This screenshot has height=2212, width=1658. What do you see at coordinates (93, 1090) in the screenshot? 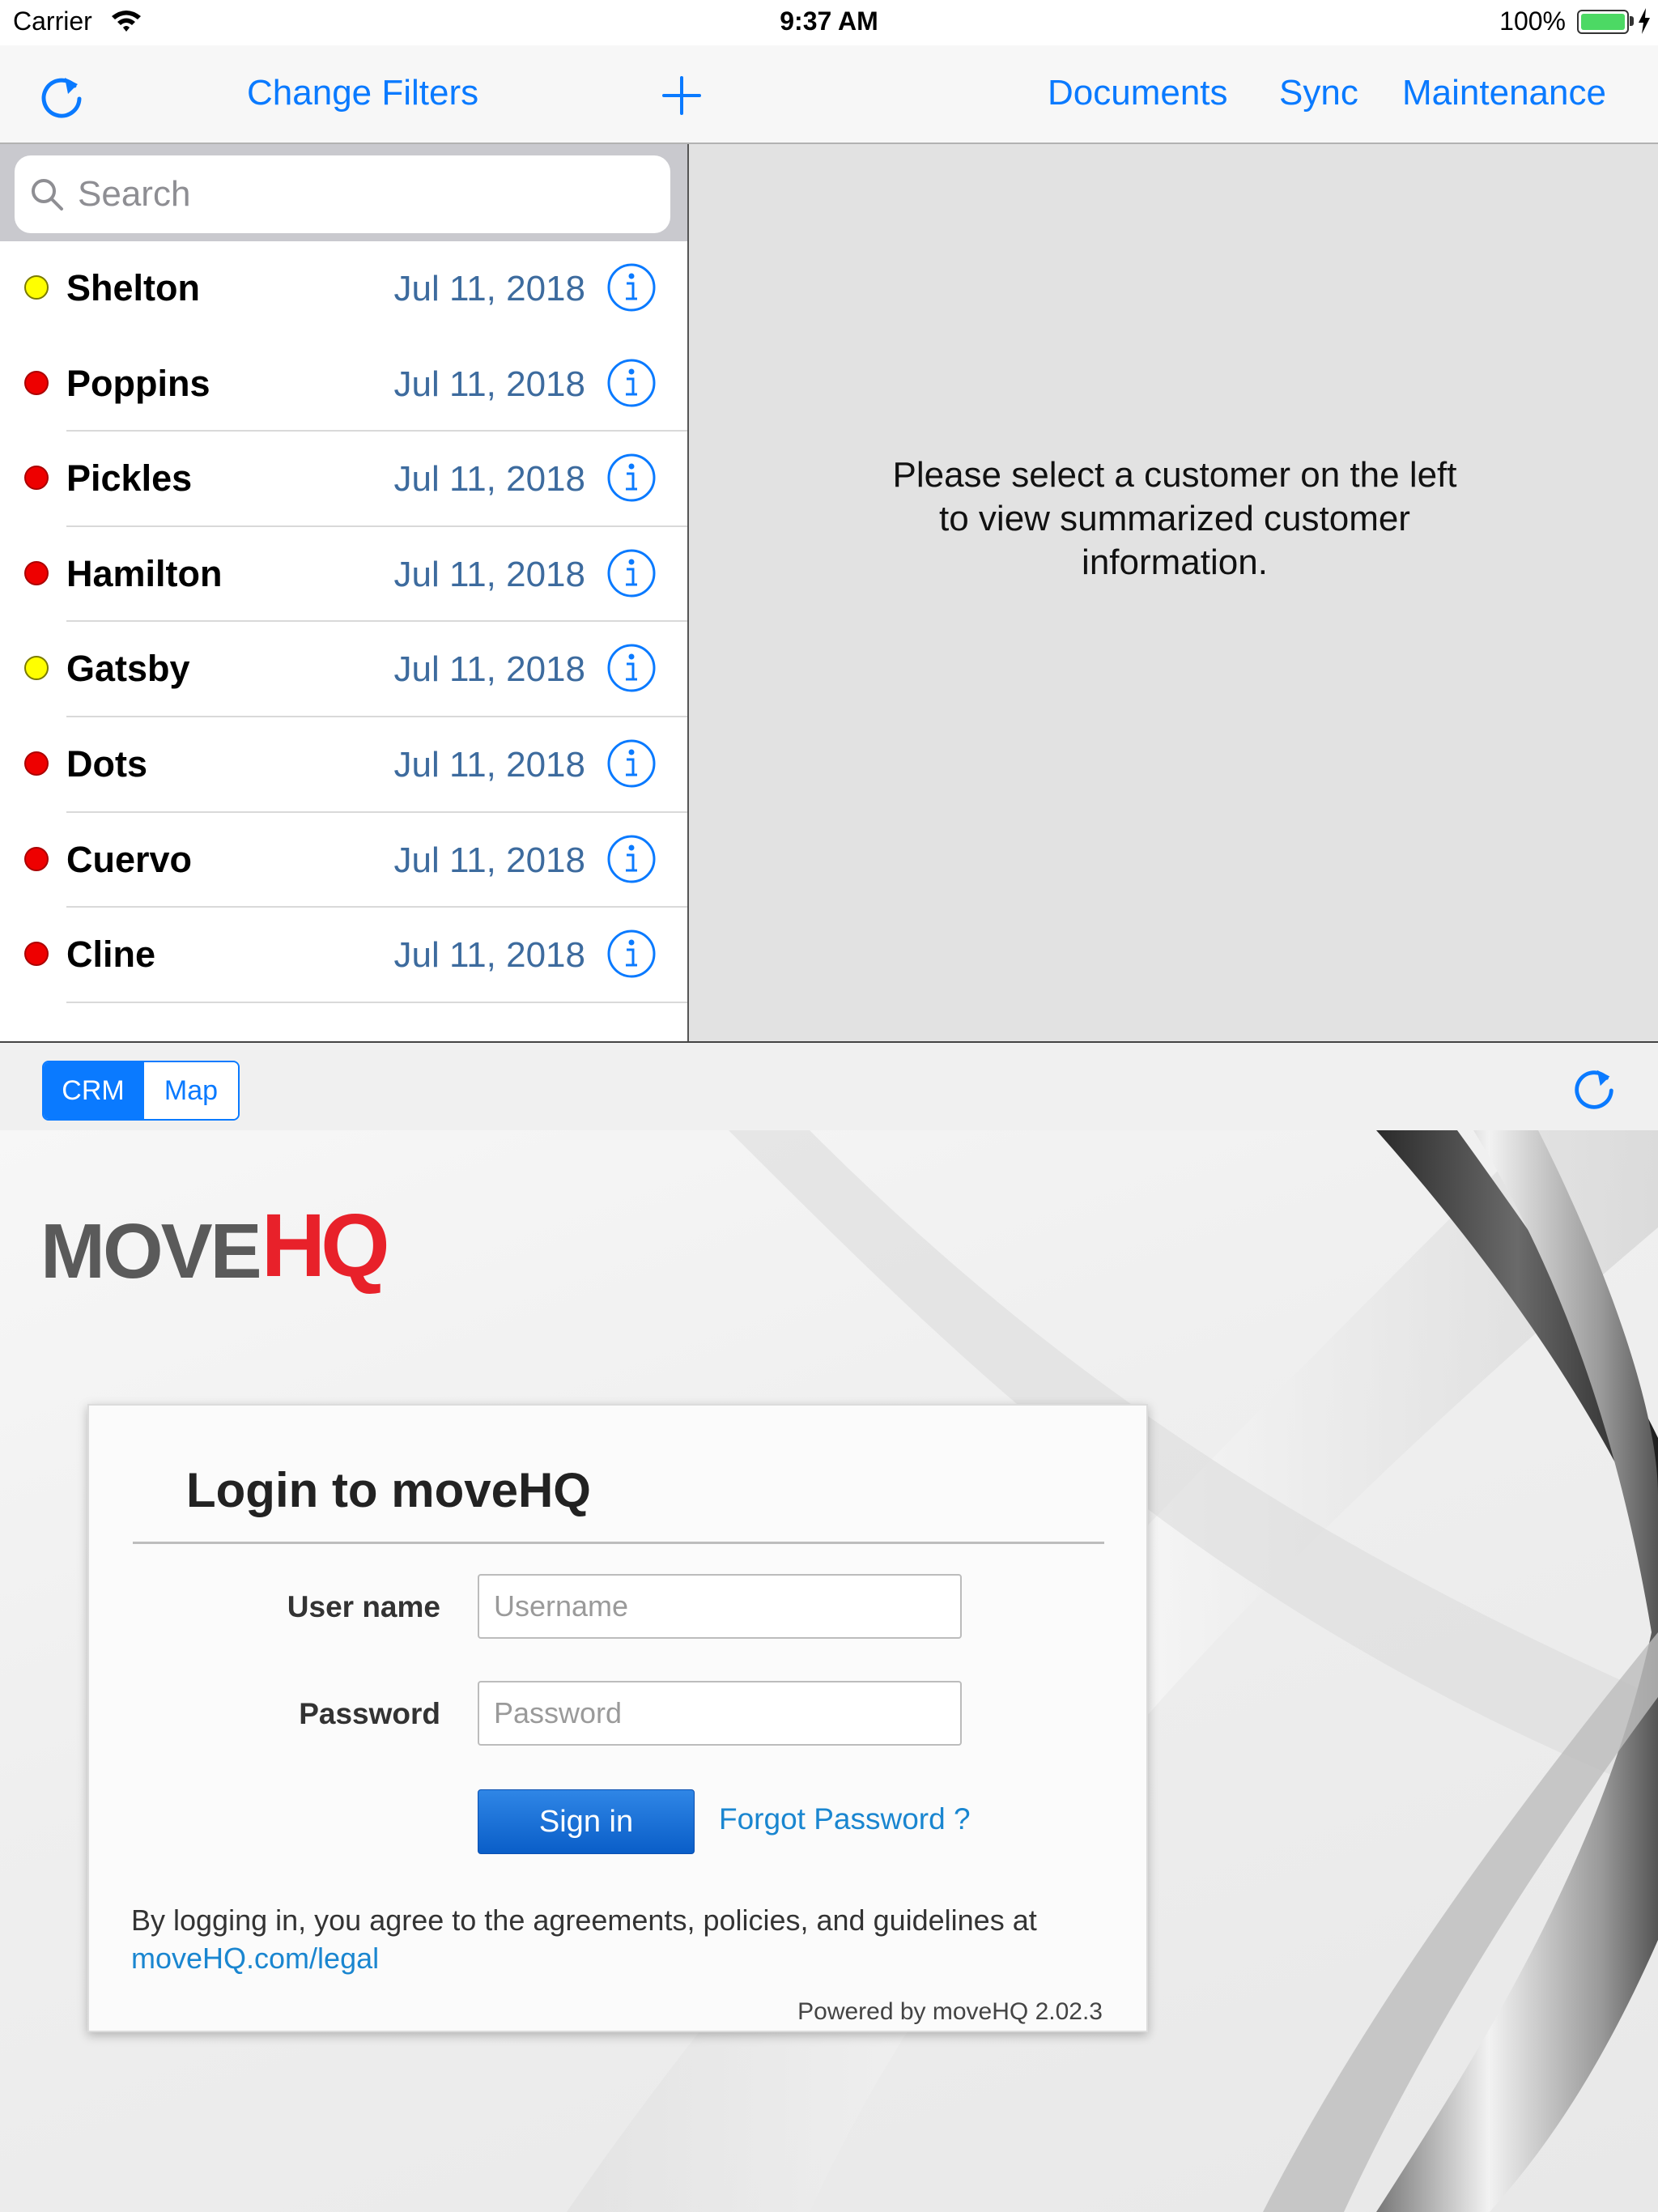
I see `segment-crm: CRM` at bounding box center [93, 1090].